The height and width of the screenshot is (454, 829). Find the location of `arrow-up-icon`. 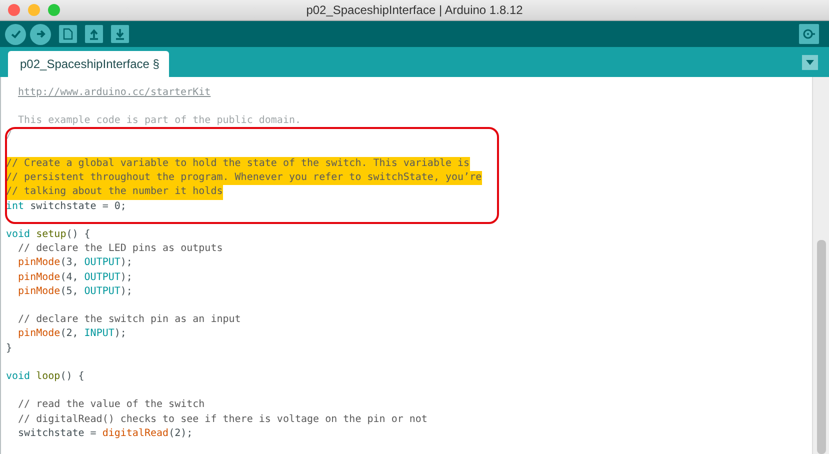

arrow-up-icon is located at coordinates (94, 34).